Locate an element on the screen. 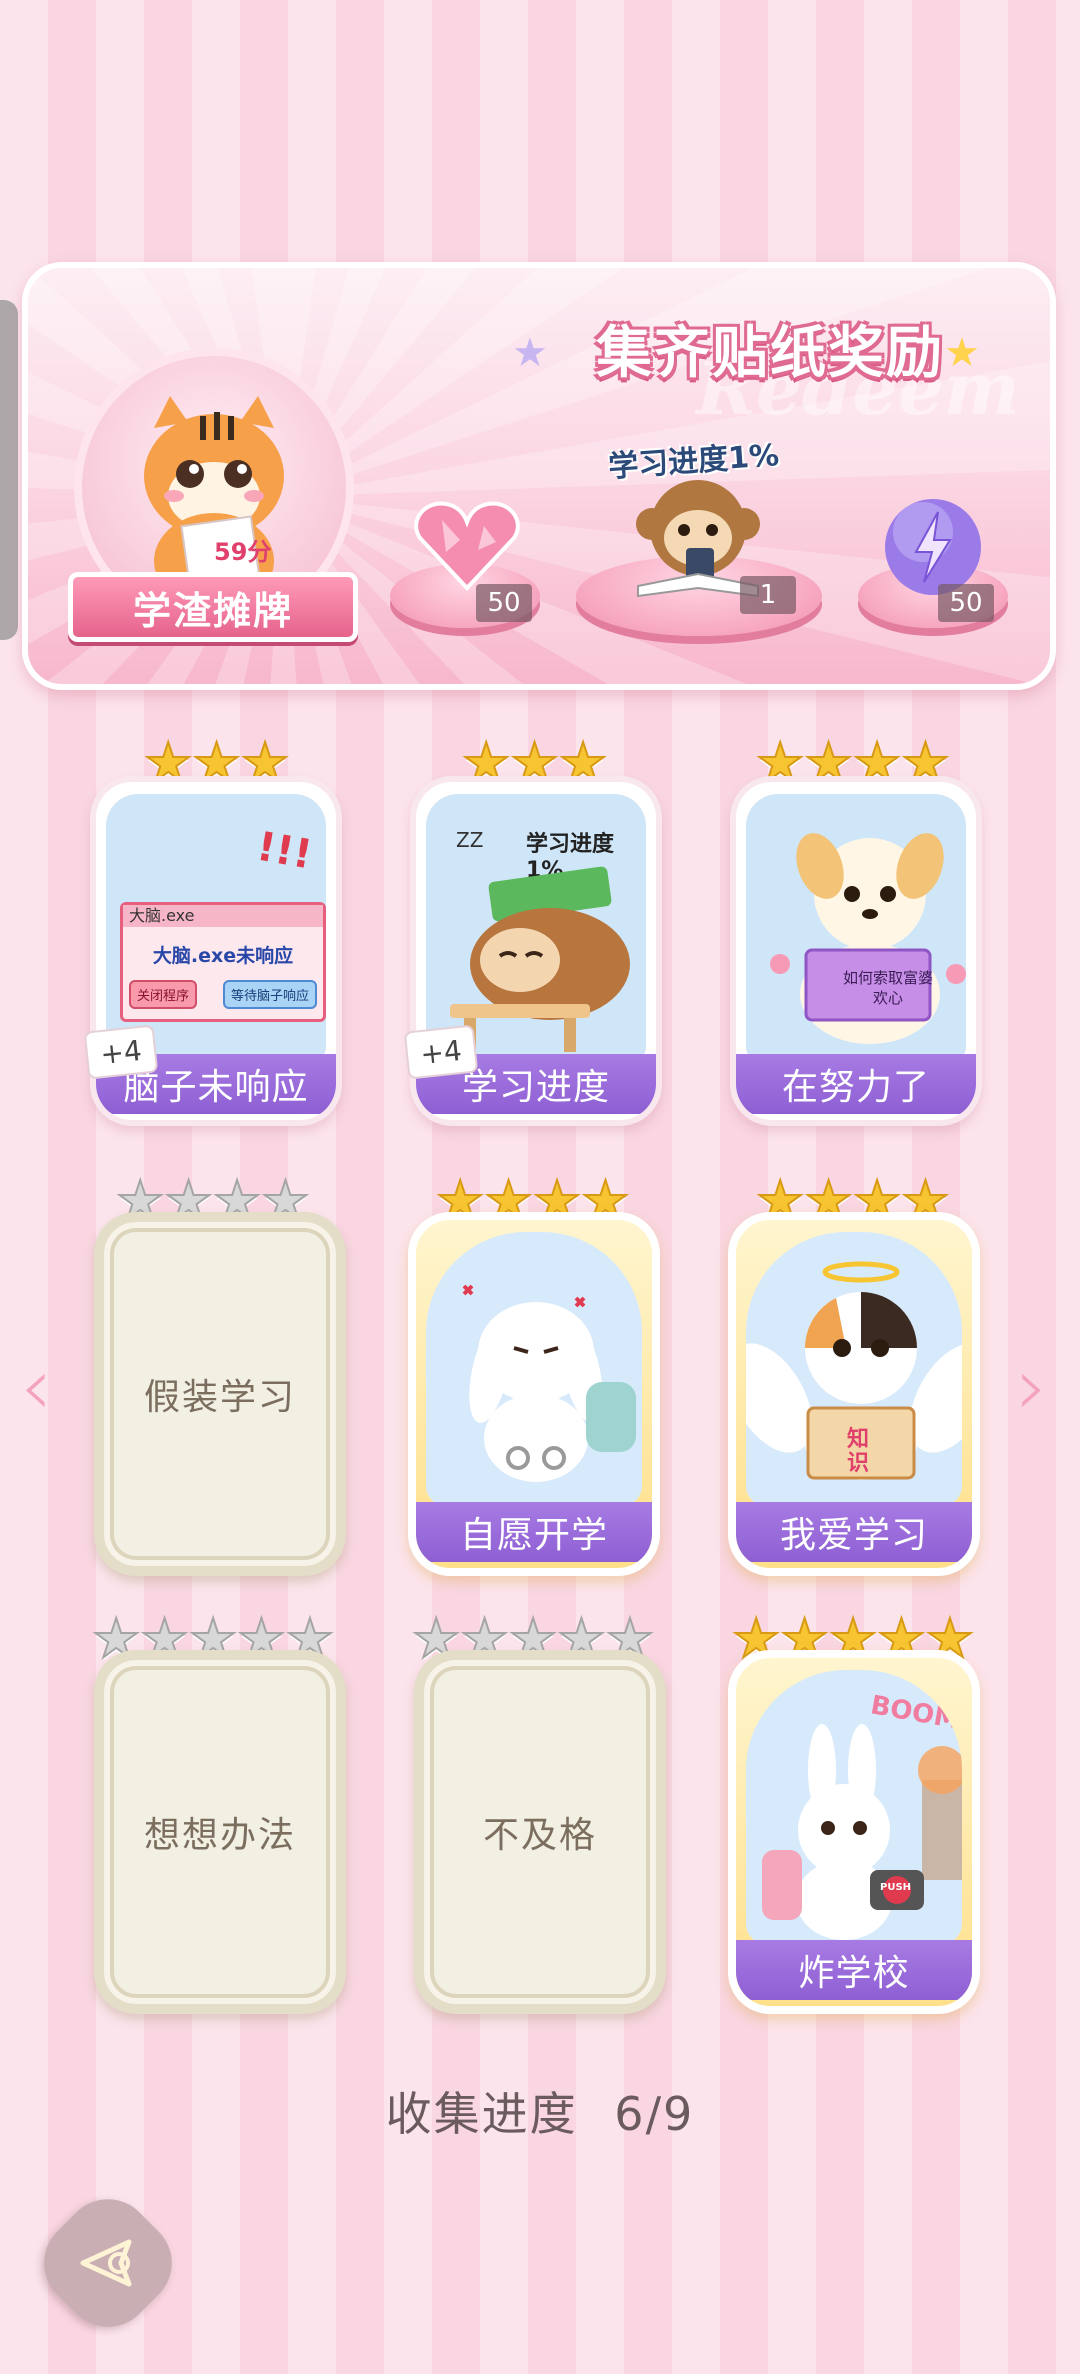  book-text: 如何索取富婆欢心 is located at coordinates (887, 988).